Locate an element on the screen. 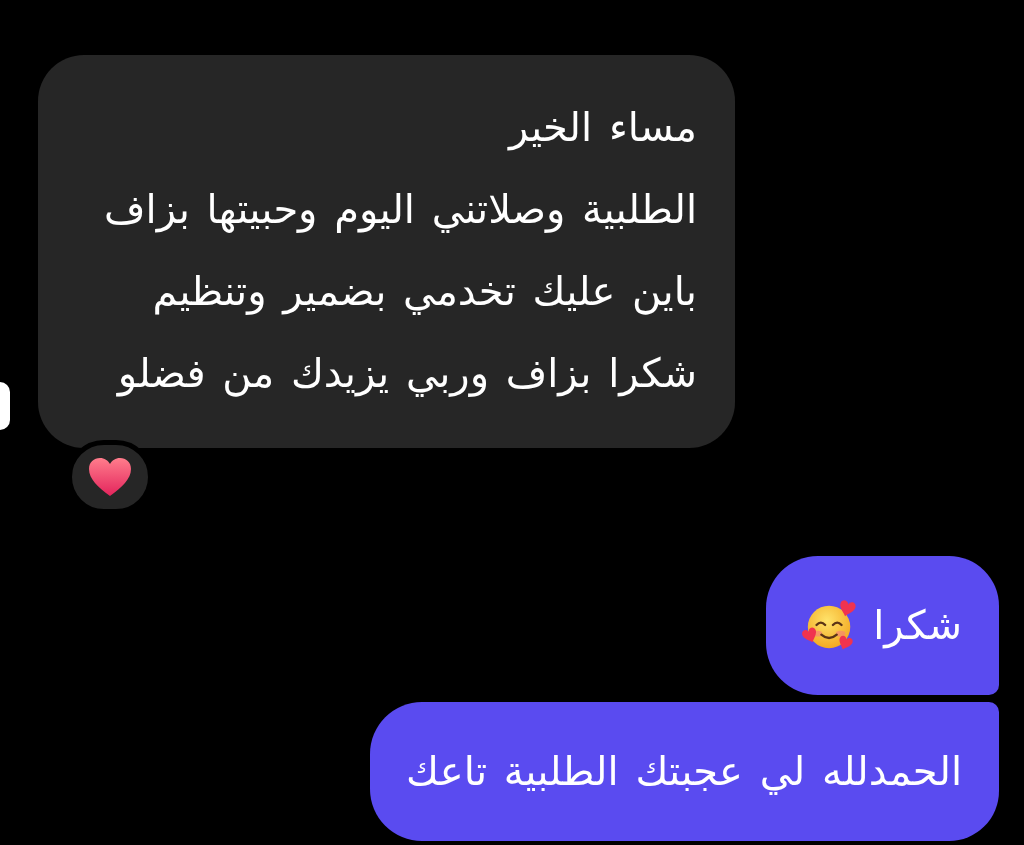 The image size is (1024, 845). message-text: شكرا is located at coordinates (917, 626).